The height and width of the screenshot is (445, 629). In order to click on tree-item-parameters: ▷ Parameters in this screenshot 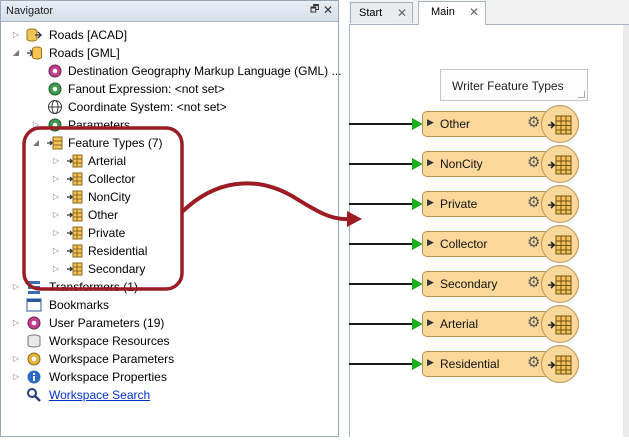, I will do `click(169, 125)`.